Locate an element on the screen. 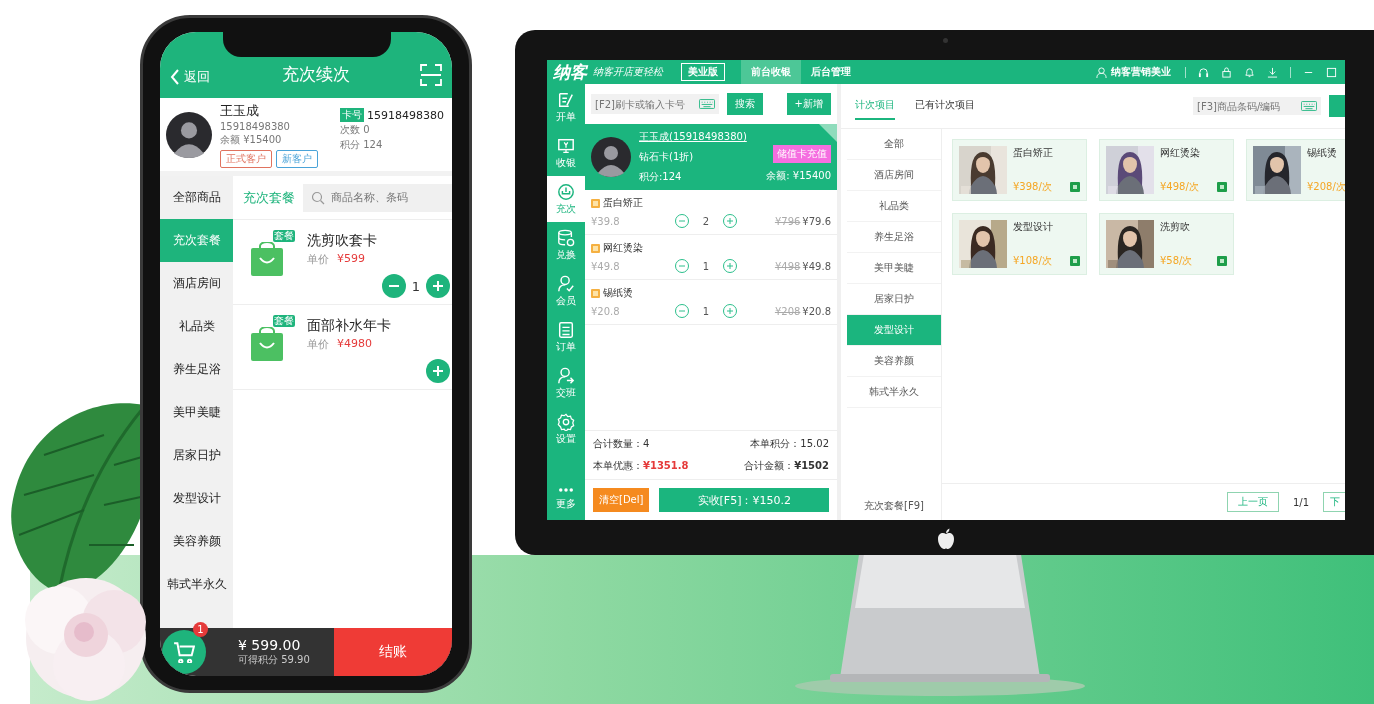 This screenshot has height=704, width=1374. maximize-icon is located at coordinates (1331, 72).